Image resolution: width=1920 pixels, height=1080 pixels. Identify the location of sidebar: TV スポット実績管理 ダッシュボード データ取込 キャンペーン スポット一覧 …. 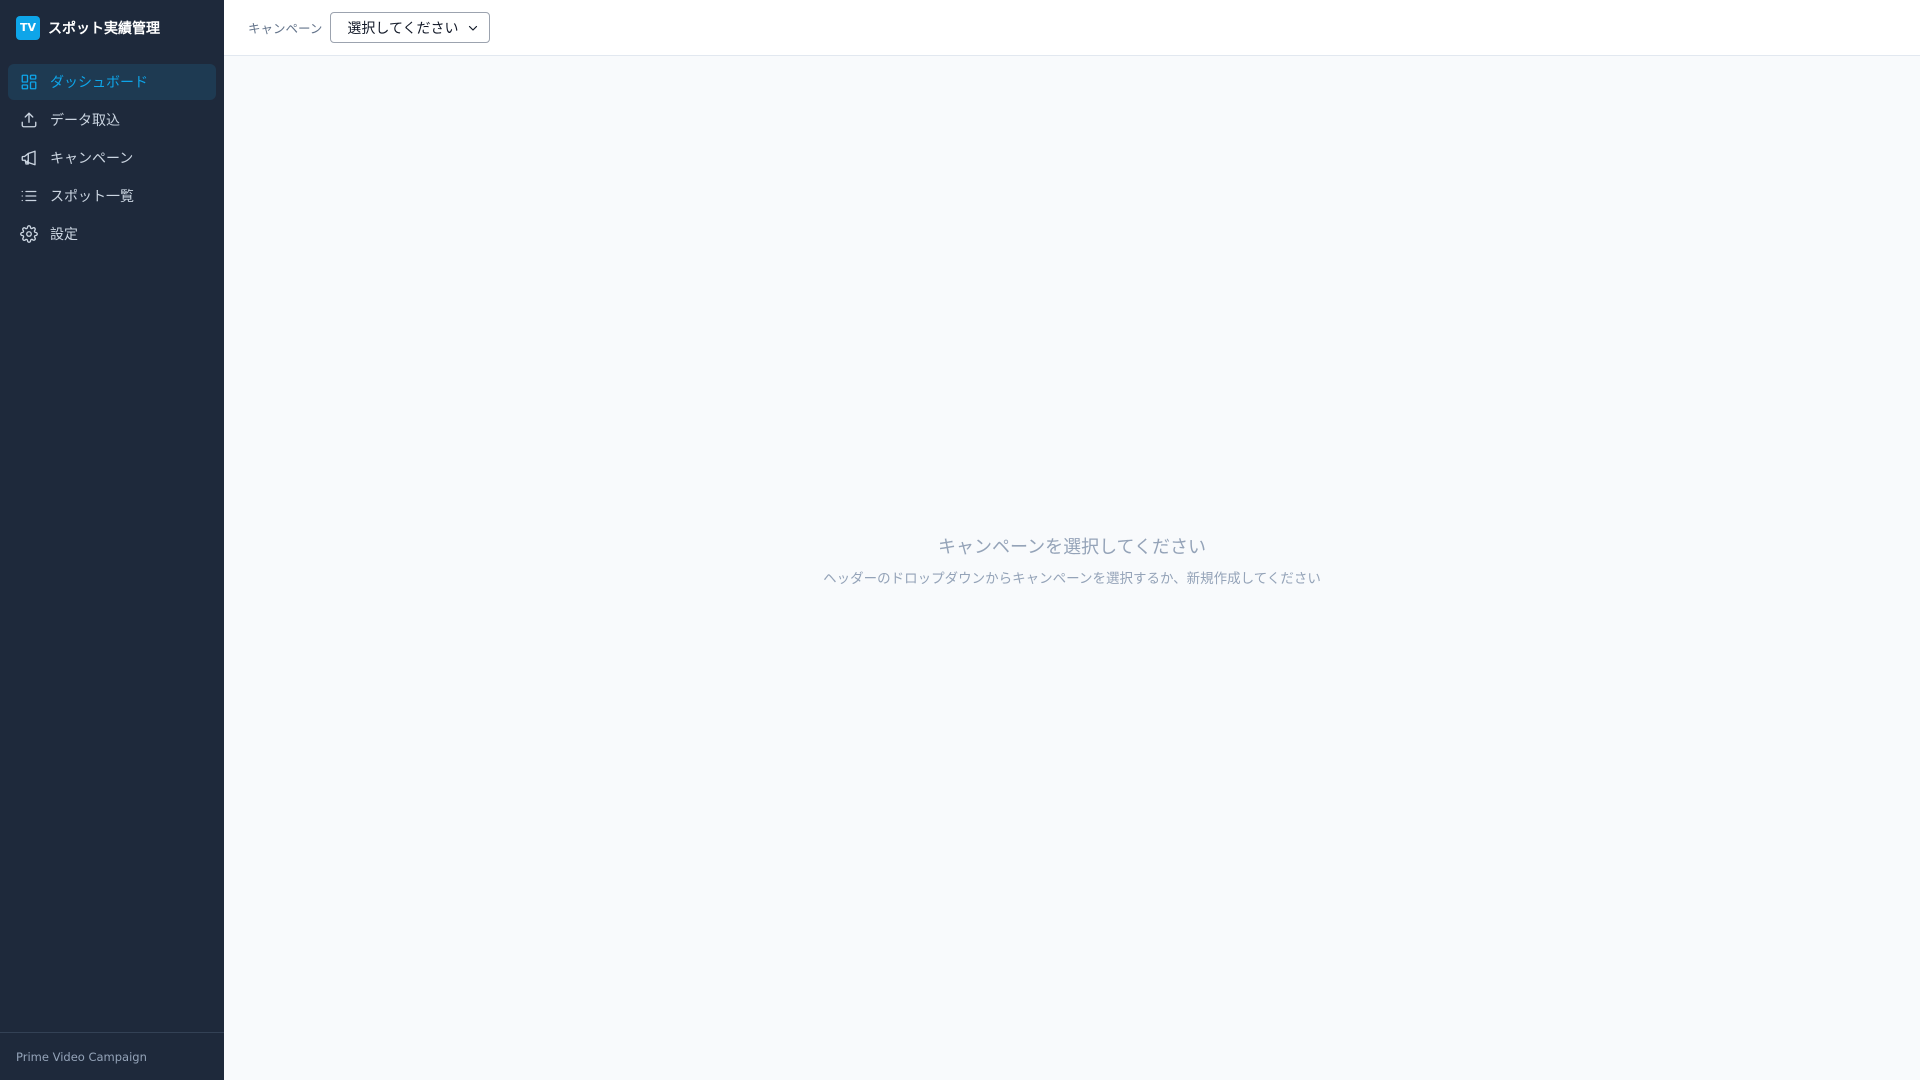
(112, 540).